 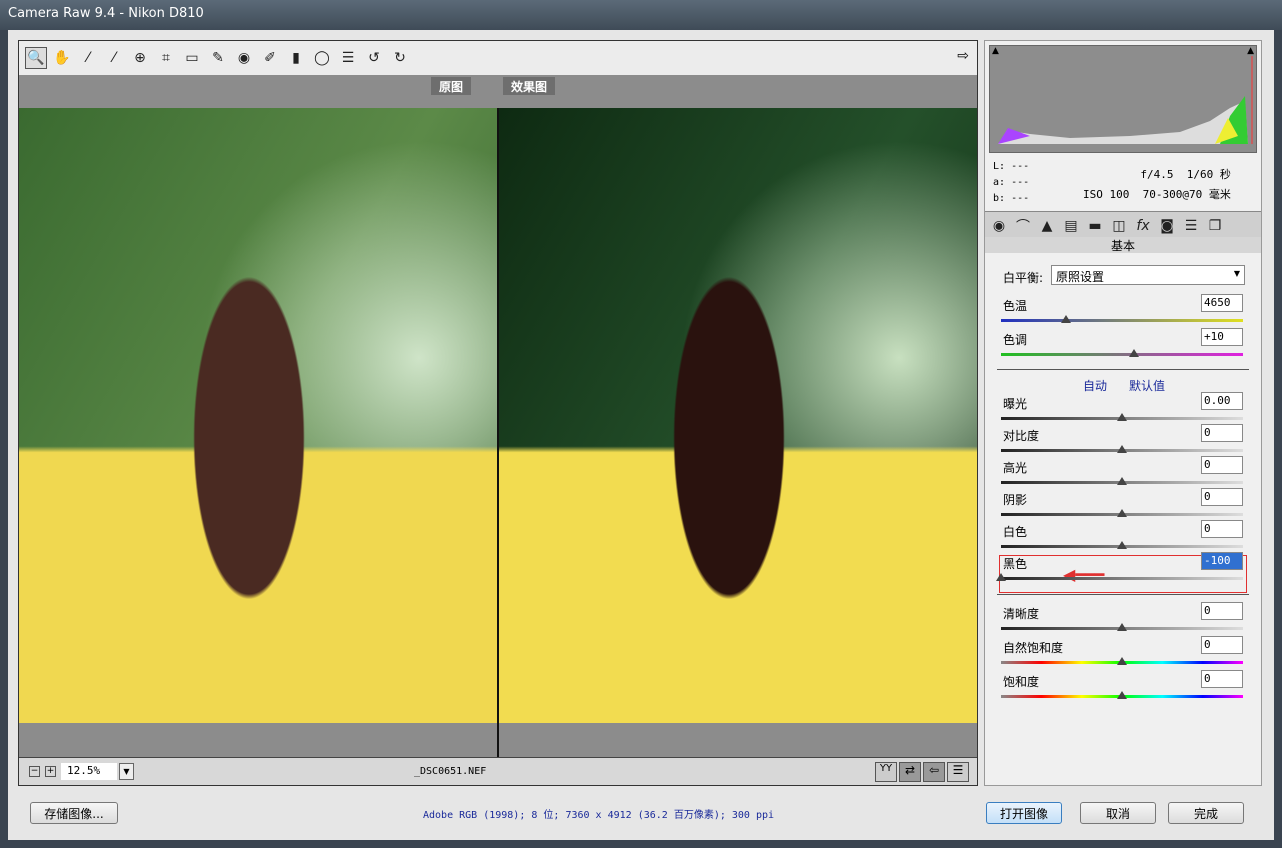 What do you see at coordinates (1020, 166) in the screenshot?
I see `lab-l-value: ---` at bounding box center [1020, 166].